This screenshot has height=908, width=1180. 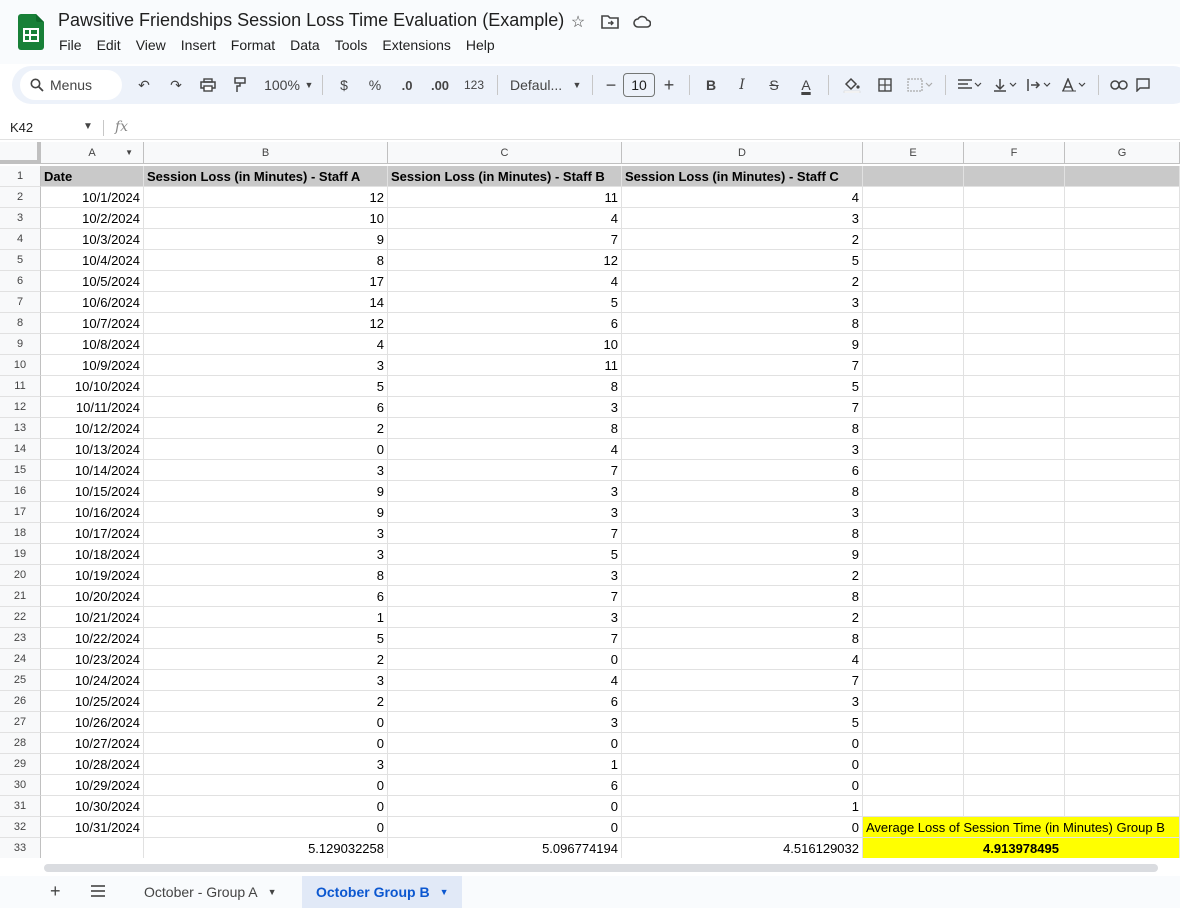 I want to click on row-header: 33, so click(x=20, y=848).